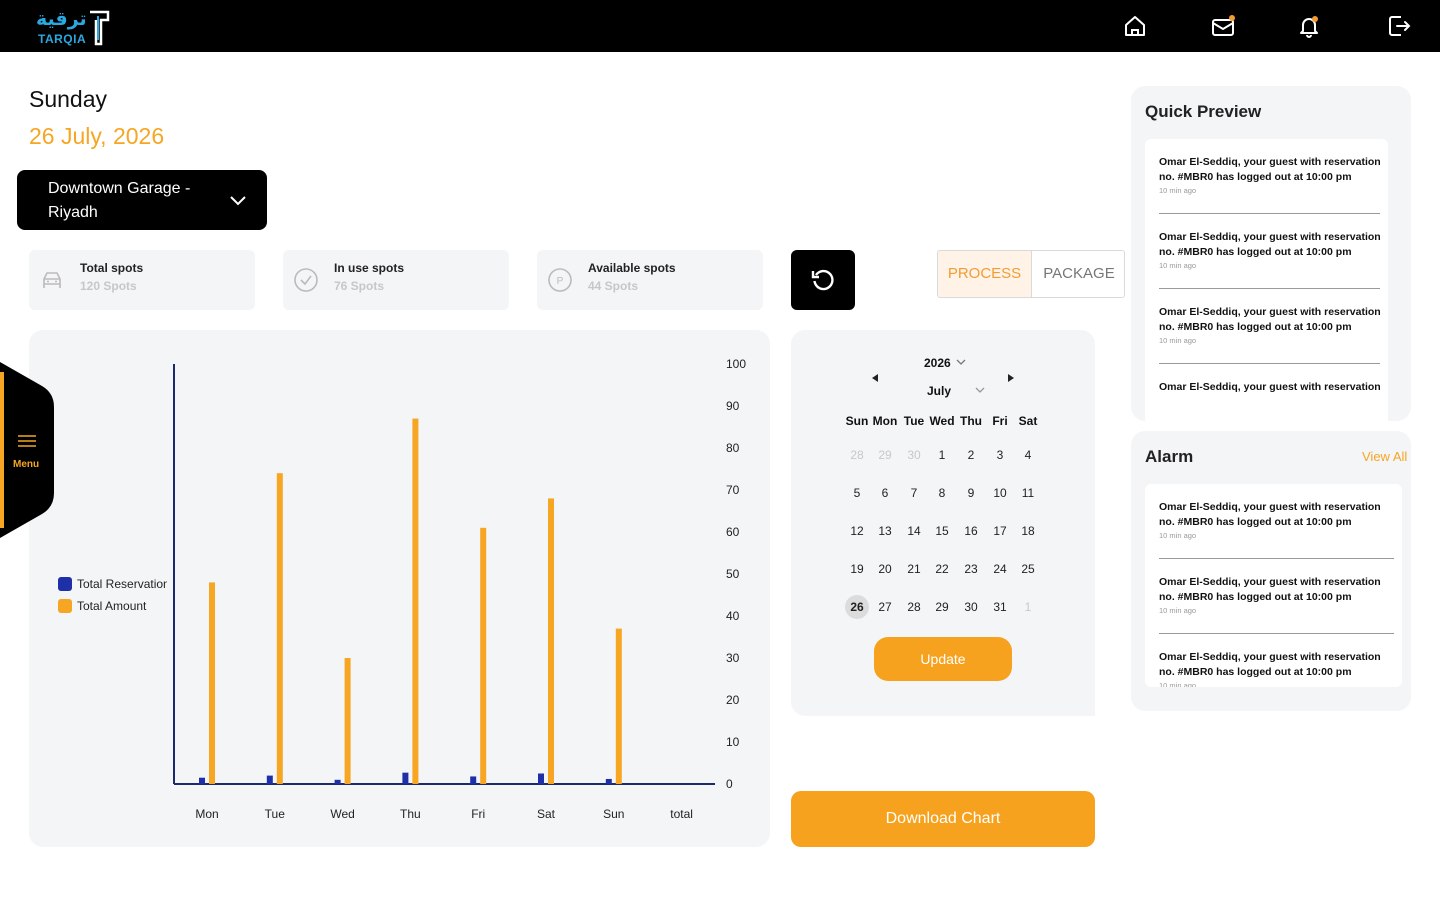 The width and height of the screenshot is (1440, 900). I want to click on calendar-day: 23, so click(971, 569).